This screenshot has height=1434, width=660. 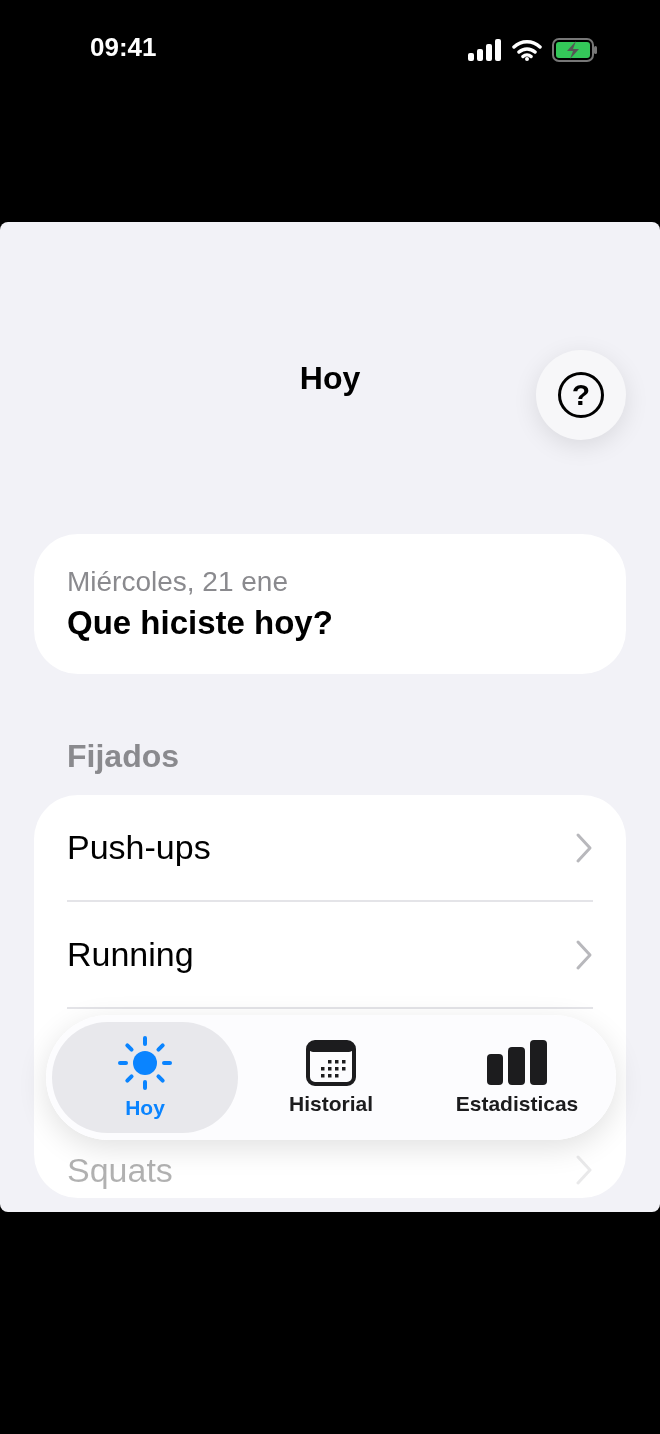 I want to click on wifi-icon, so click(x=527, y=50).